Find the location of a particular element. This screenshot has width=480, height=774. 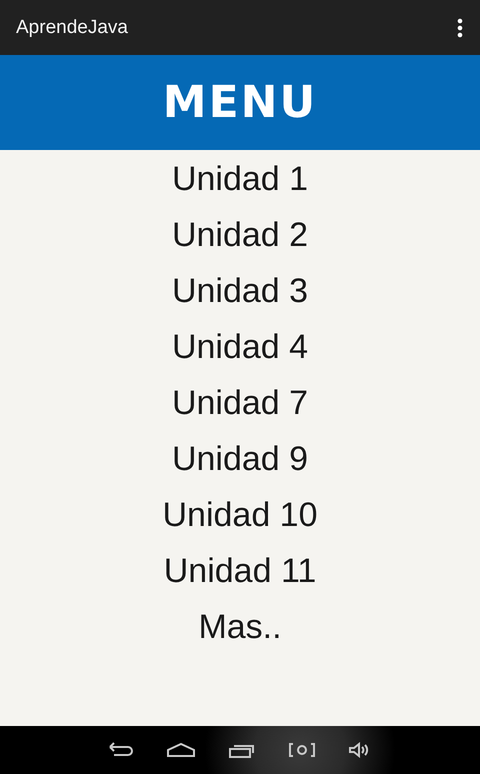

menu-item: Unidad 10 is located at coordinates (240, 515).